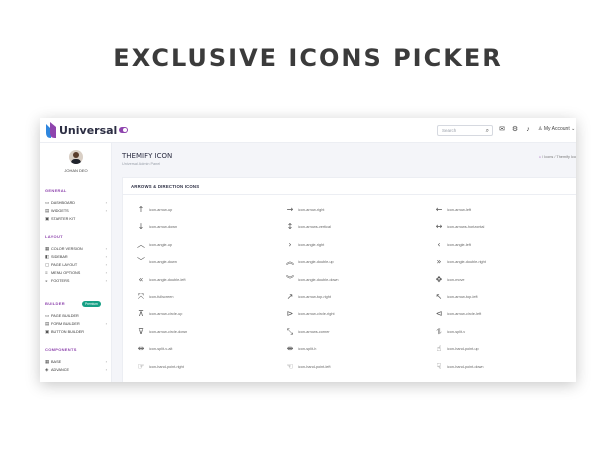 This screenshot has height=457, width=616. I want to click on page-subtitle: Universal Admin Panel, so click(141, 164).